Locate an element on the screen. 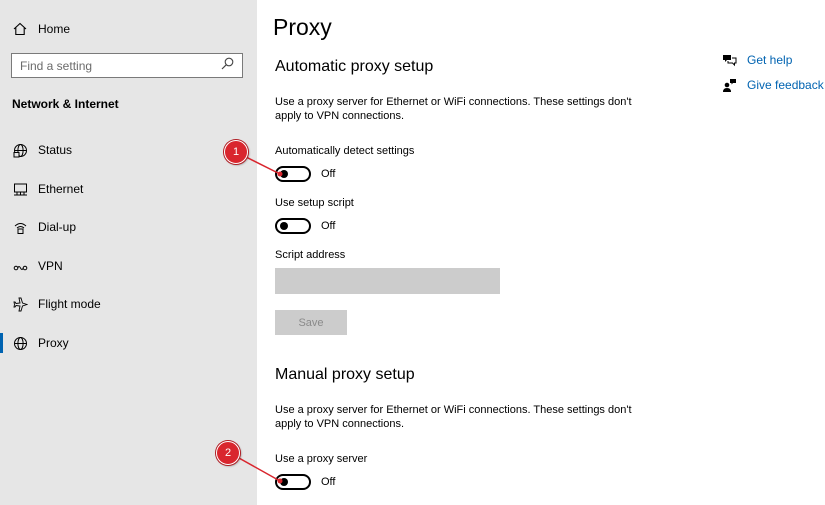 The image size is (825, 505). give-feedback-link: Give feedback is located at coordinates (772, 85).